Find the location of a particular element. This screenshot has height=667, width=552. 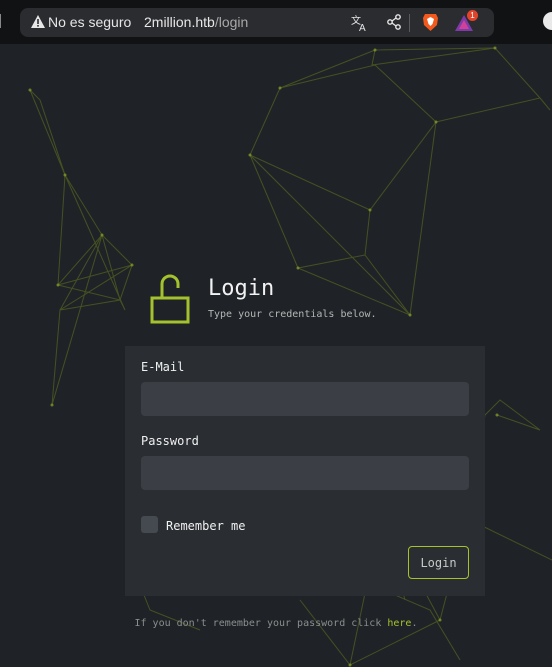

page-subtitle: Type your credentials below. is located at coordinates (292, 314).